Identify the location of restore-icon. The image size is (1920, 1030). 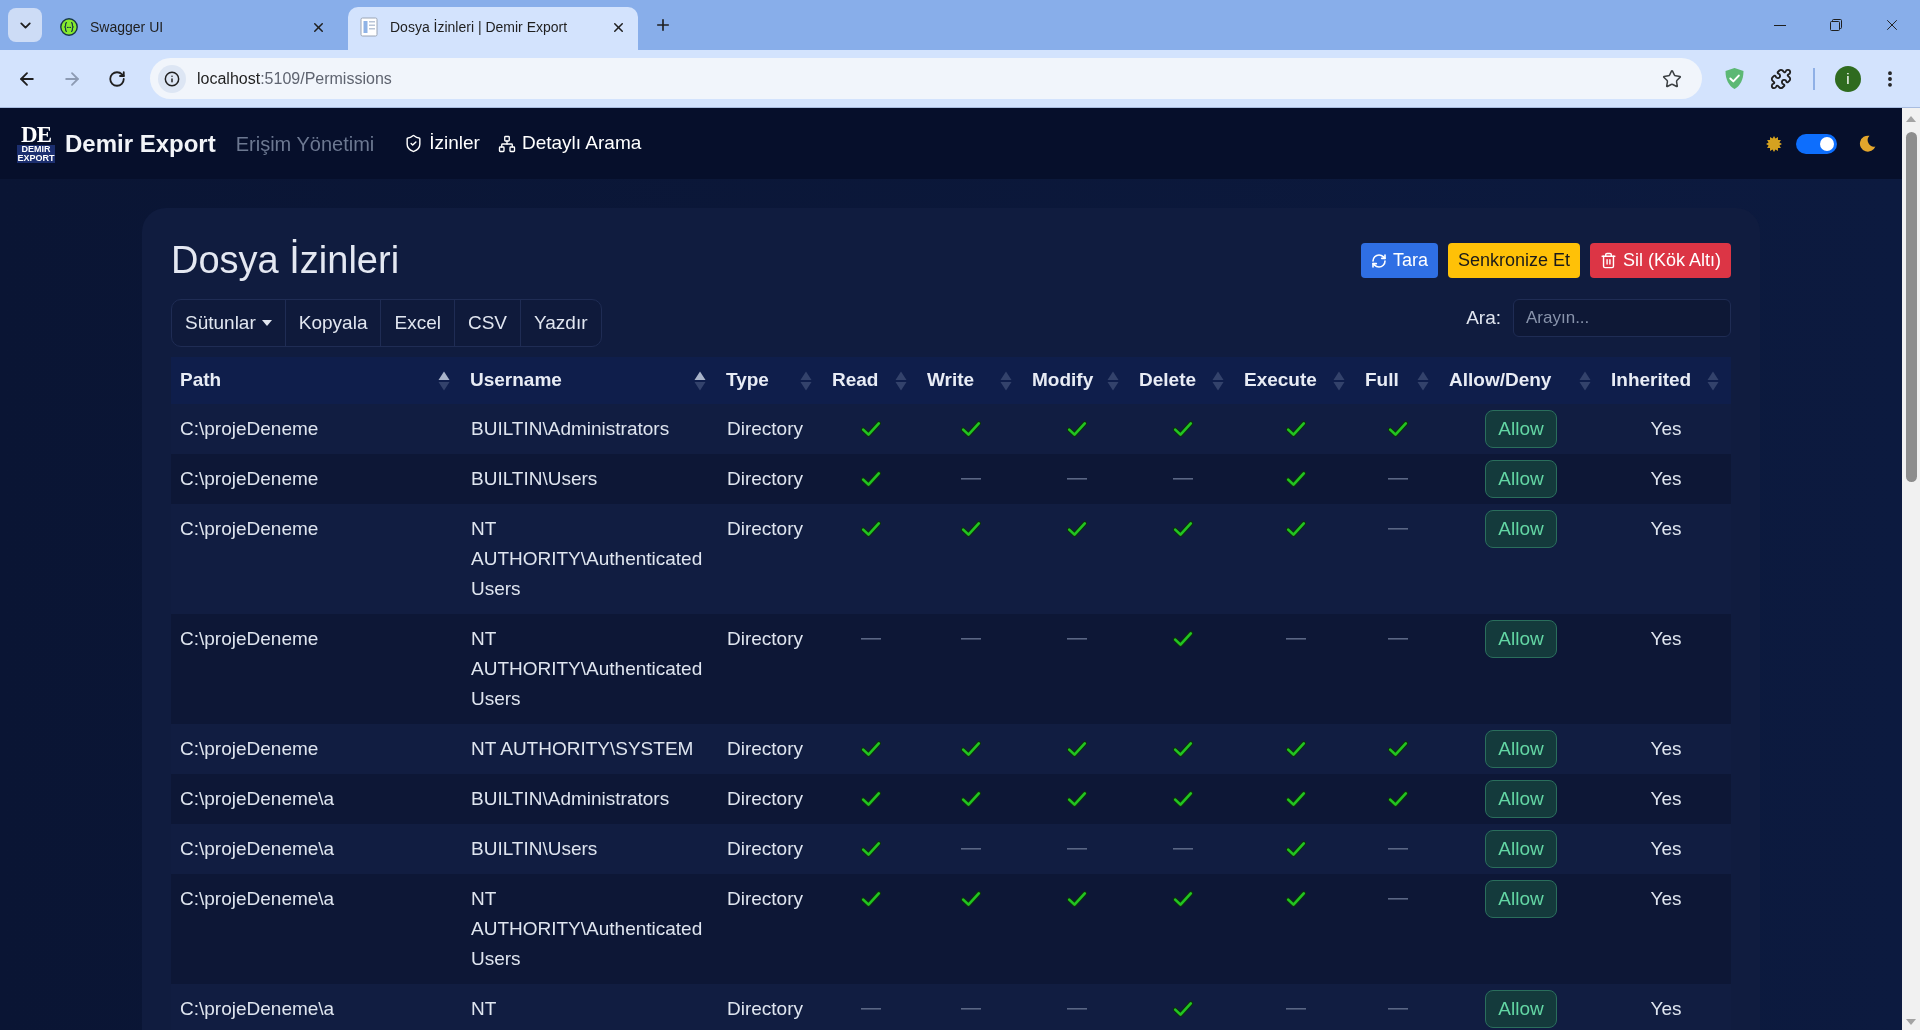
(1836, 25).